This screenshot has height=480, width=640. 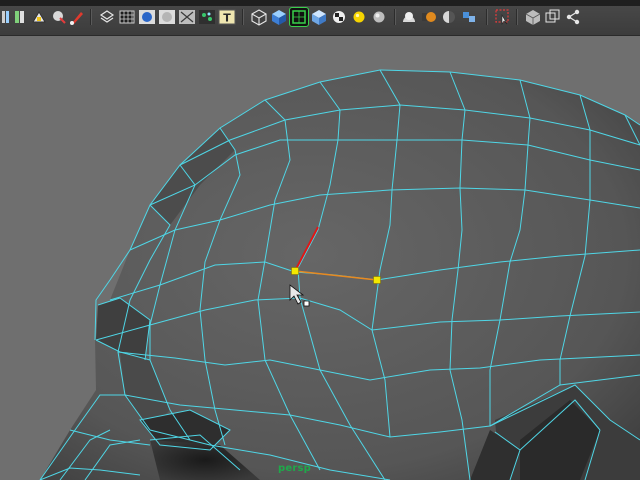 What do you see at coordinates (127, 17) in the screenshot?
I see `grid-display-icon` at bounding box center [127, 17].